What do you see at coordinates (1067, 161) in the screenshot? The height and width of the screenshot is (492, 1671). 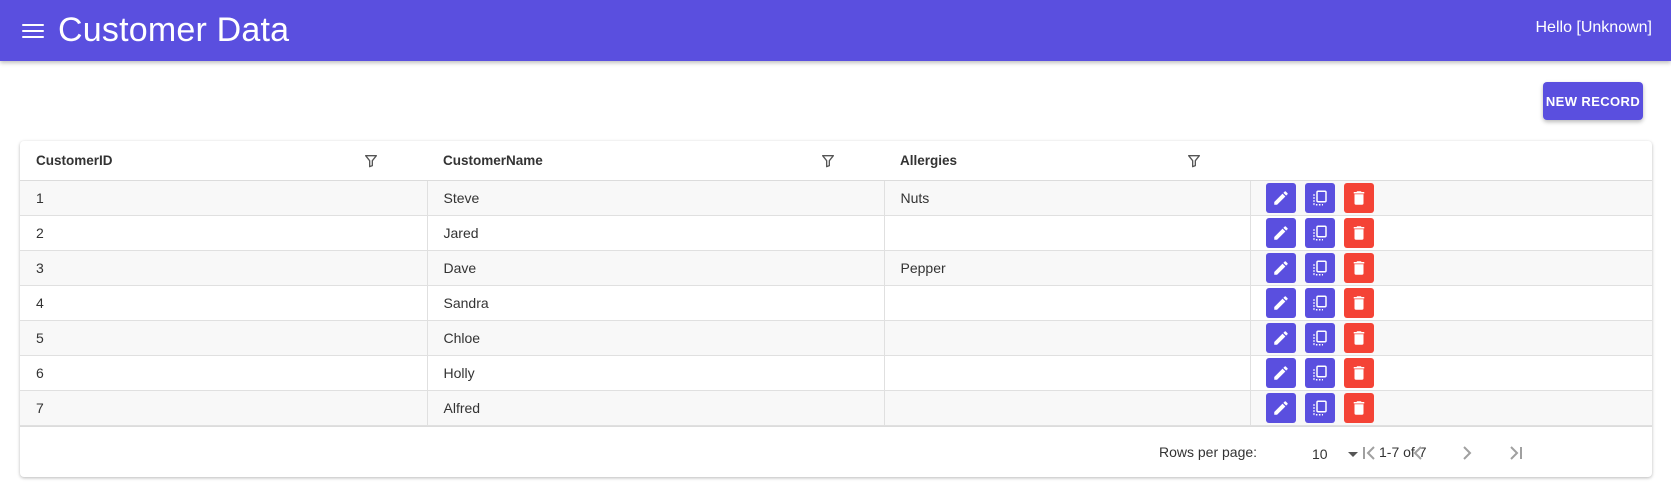 I see `column-header-allergies: Allergies` at bounding box center [1067, 161].